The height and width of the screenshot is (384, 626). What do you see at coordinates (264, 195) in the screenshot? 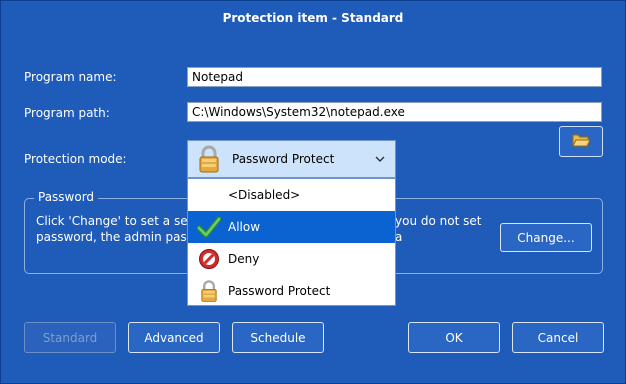
I see `dropdown-item-label: <Disabled>` at bounding box center [264, 195].